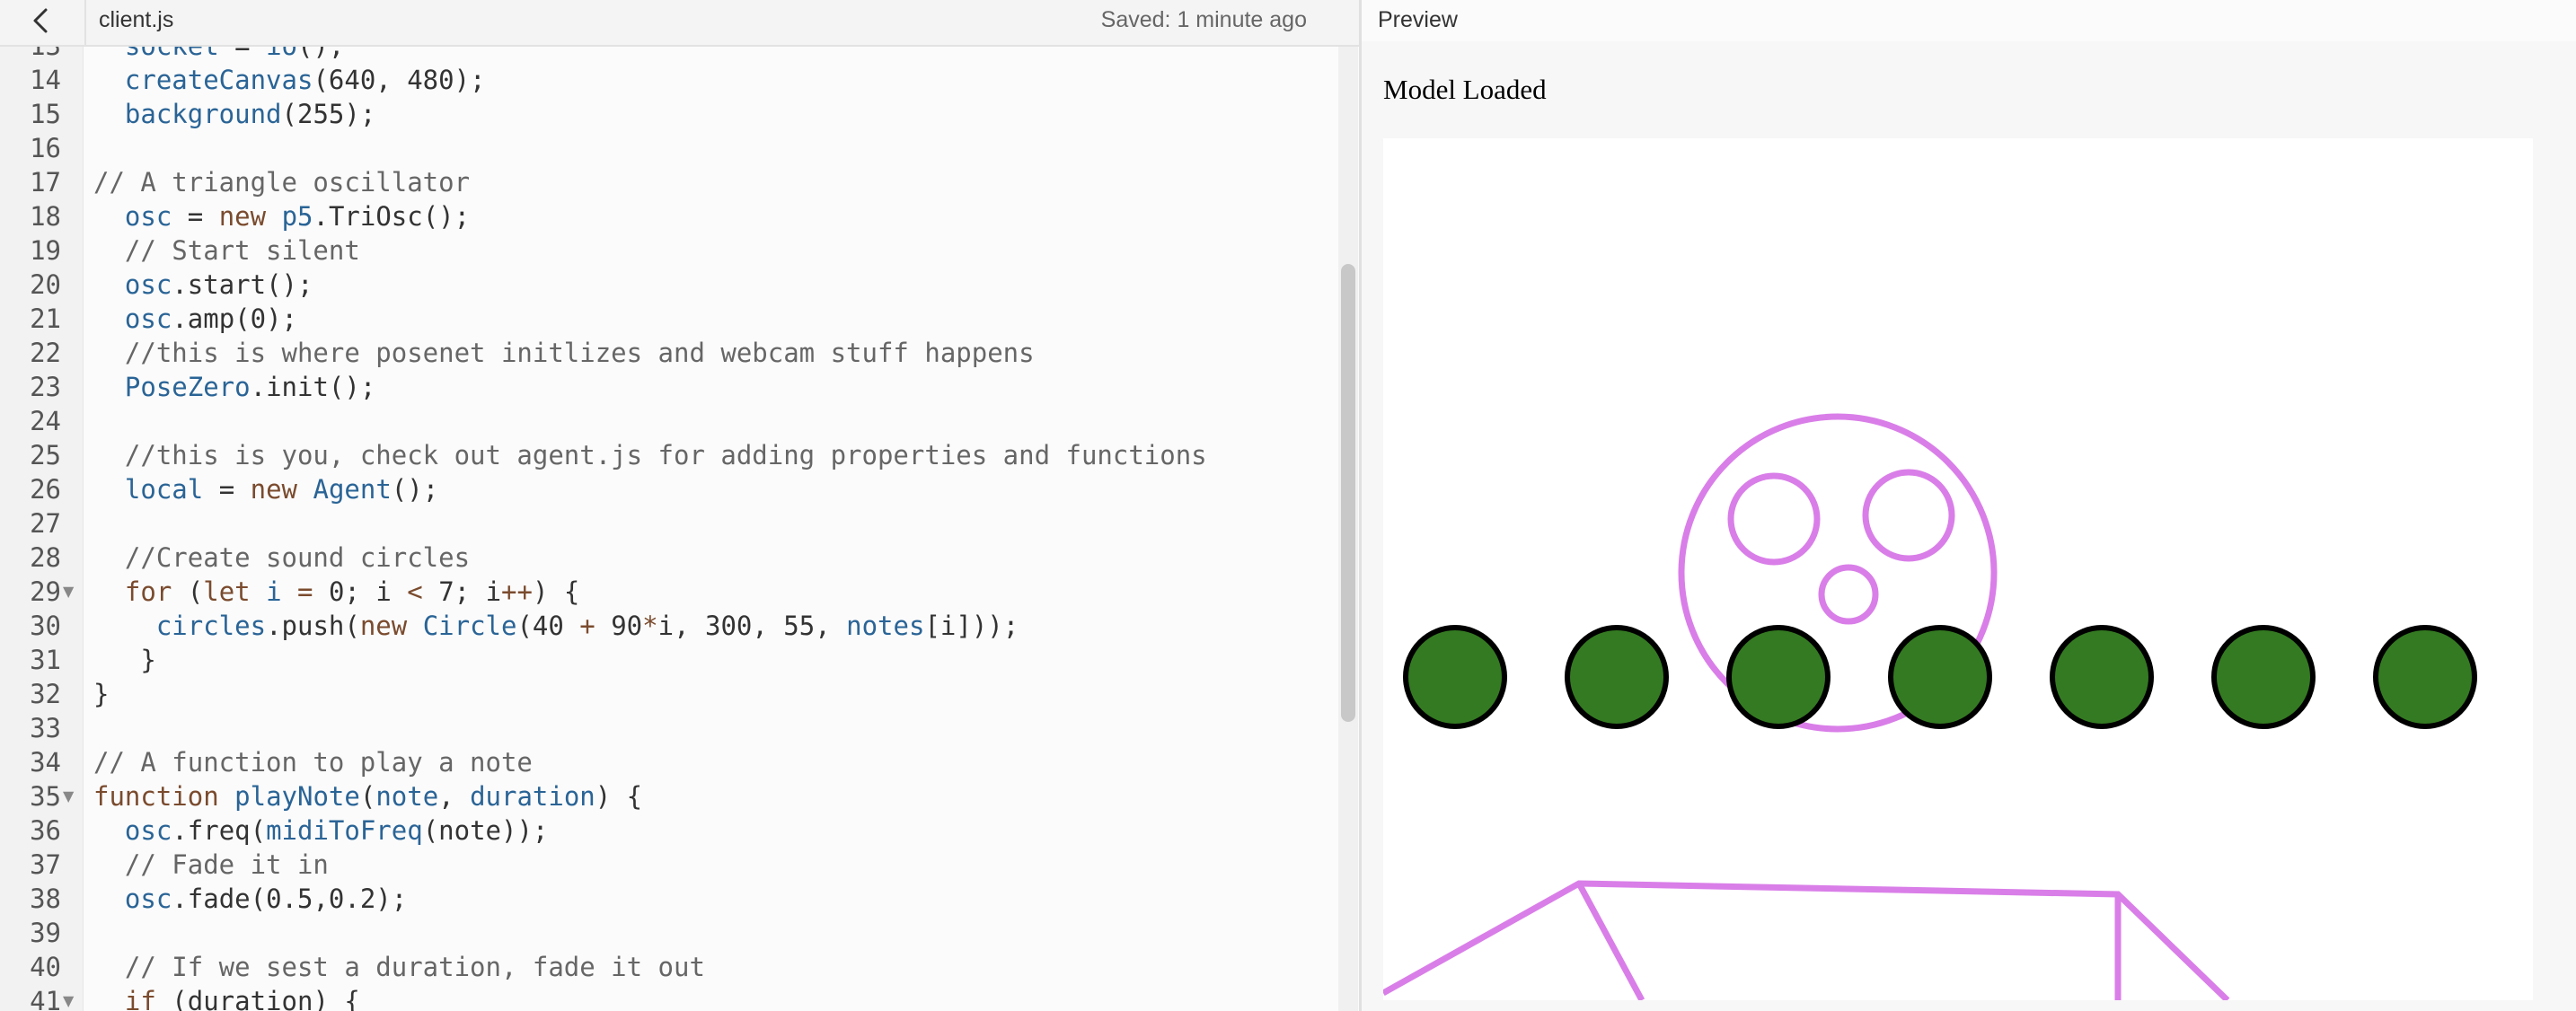  I want to click on line-code: function playNote(note, duration) {, so click(368, 796).